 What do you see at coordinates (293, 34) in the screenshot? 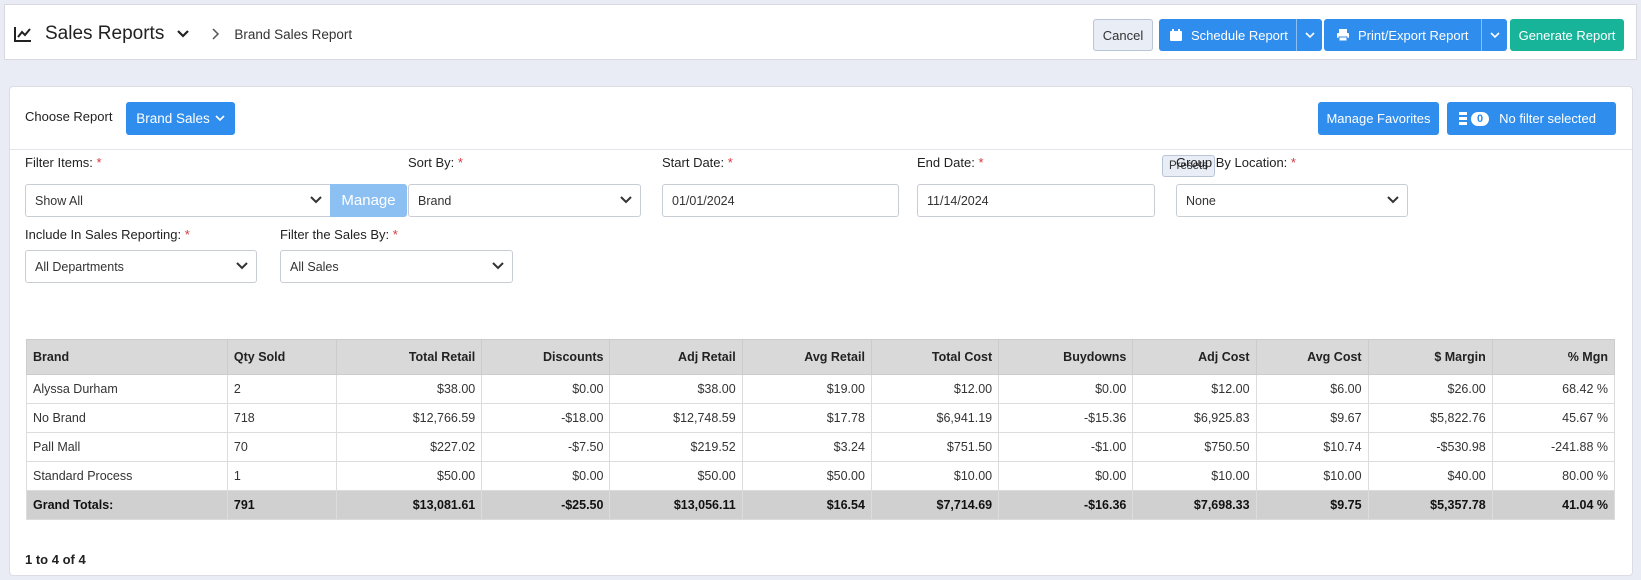
I see `breadcrumb-current: Brand Sales Report` at bounding box center [293, 34].